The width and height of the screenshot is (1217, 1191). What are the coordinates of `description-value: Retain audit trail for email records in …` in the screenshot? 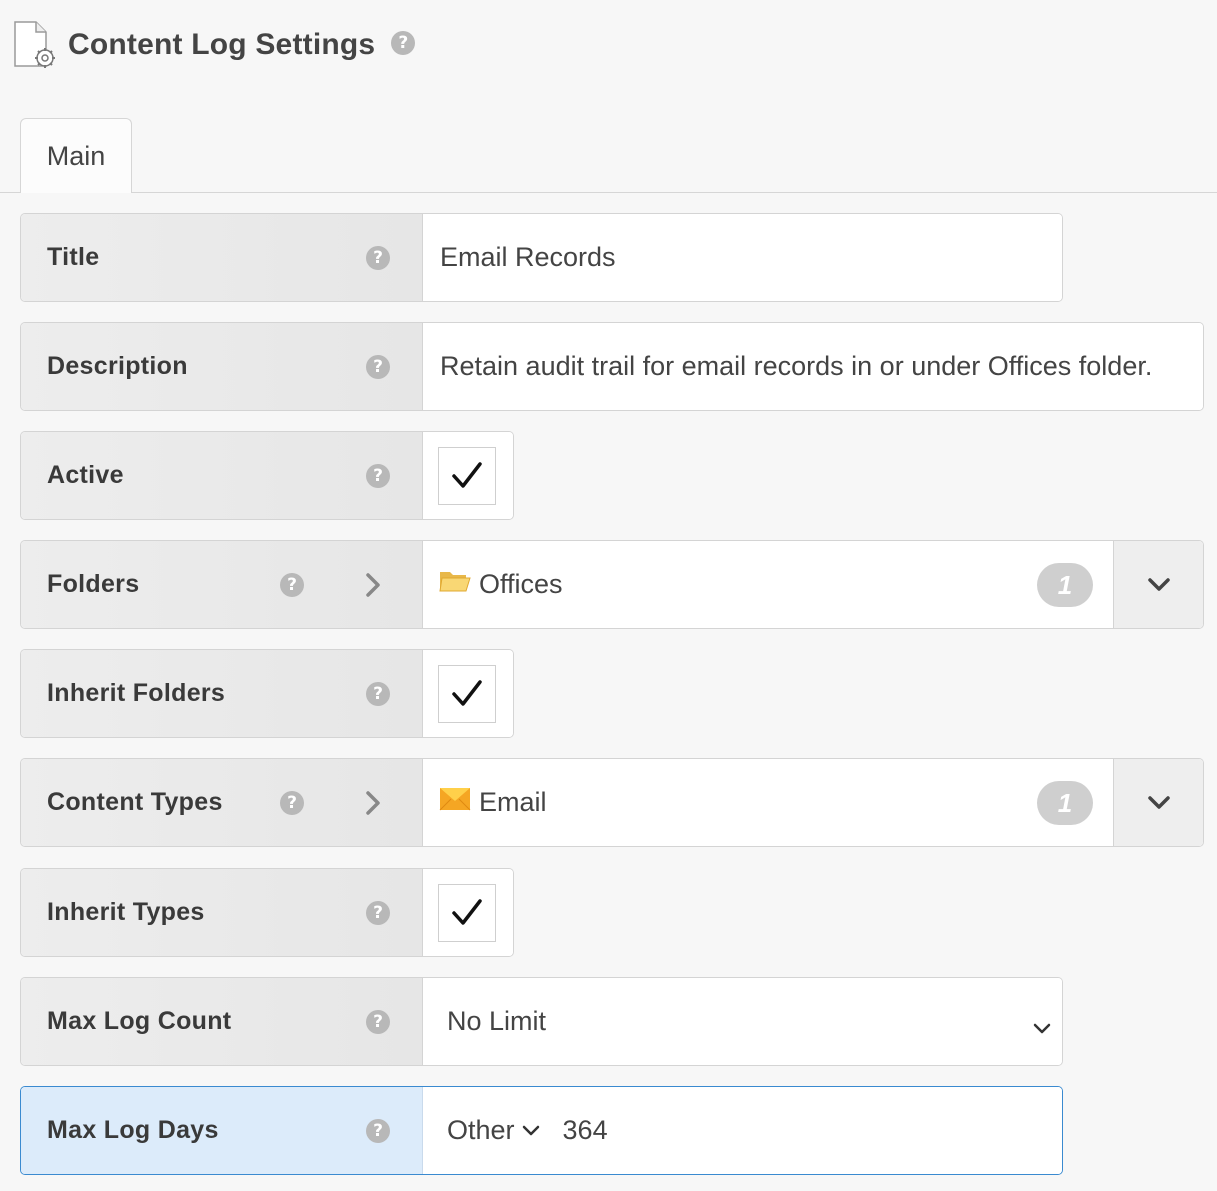 It's located at (796, 366).